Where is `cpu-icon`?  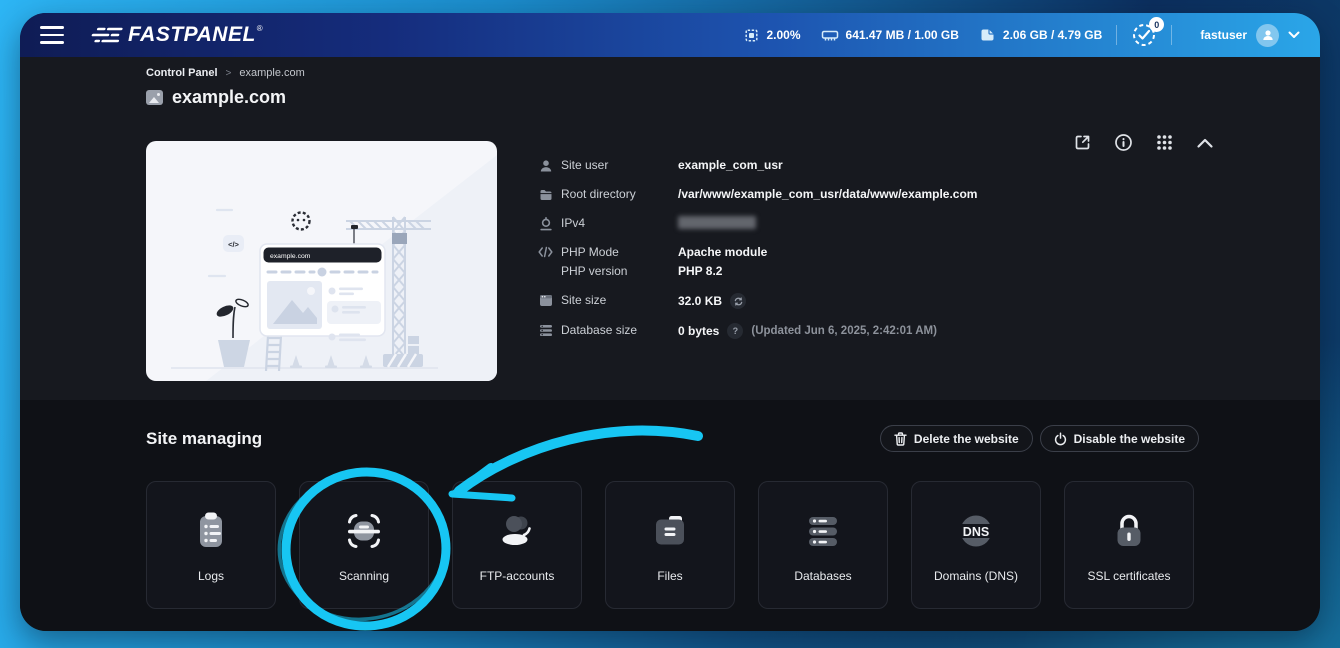 cpu-icon is located at coordinates (751, 35).